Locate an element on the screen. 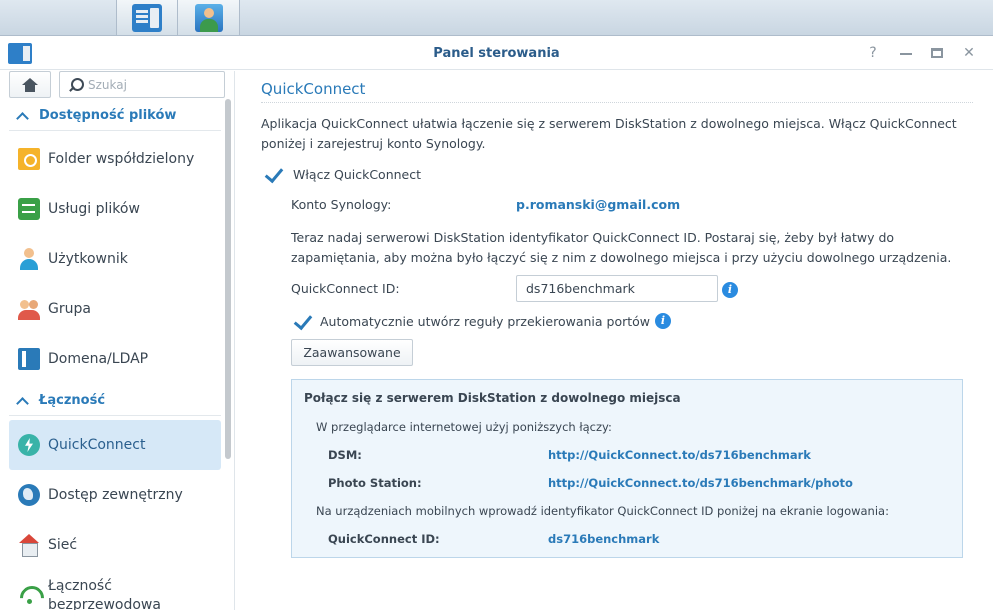 The width and height of the screenshot is (993, 610). sidebar-item-label: Usługi plików is located at coordinates (94, 209).